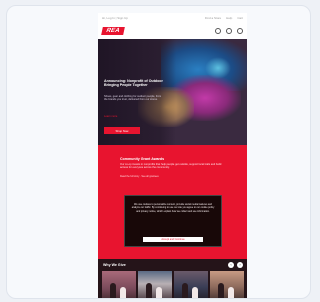  I want to click on gallery-heading: Why We Give, so click(114, 265).